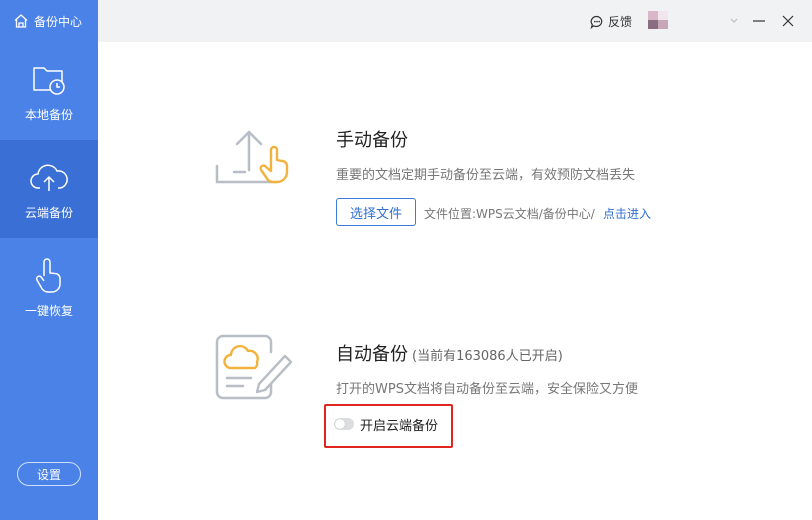 Image resolution: width=812 pixels, height=520 pixels. Describe the element at coordinates (620, 22) in the screenshot. I see `feedback-label: 反馈` at that location.